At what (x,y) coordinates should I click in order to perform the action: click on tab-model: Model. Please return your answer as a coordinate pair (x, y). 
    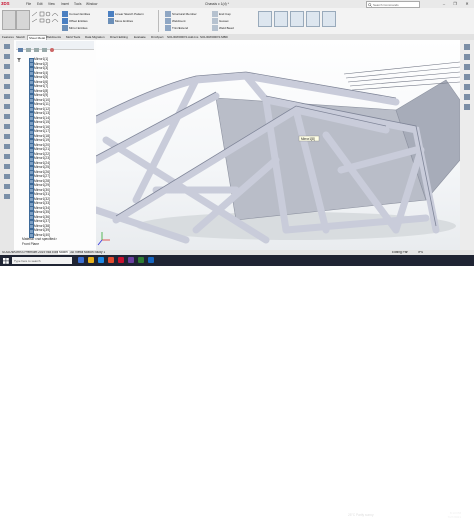
    Looking at the image, I should click on (63, 252).